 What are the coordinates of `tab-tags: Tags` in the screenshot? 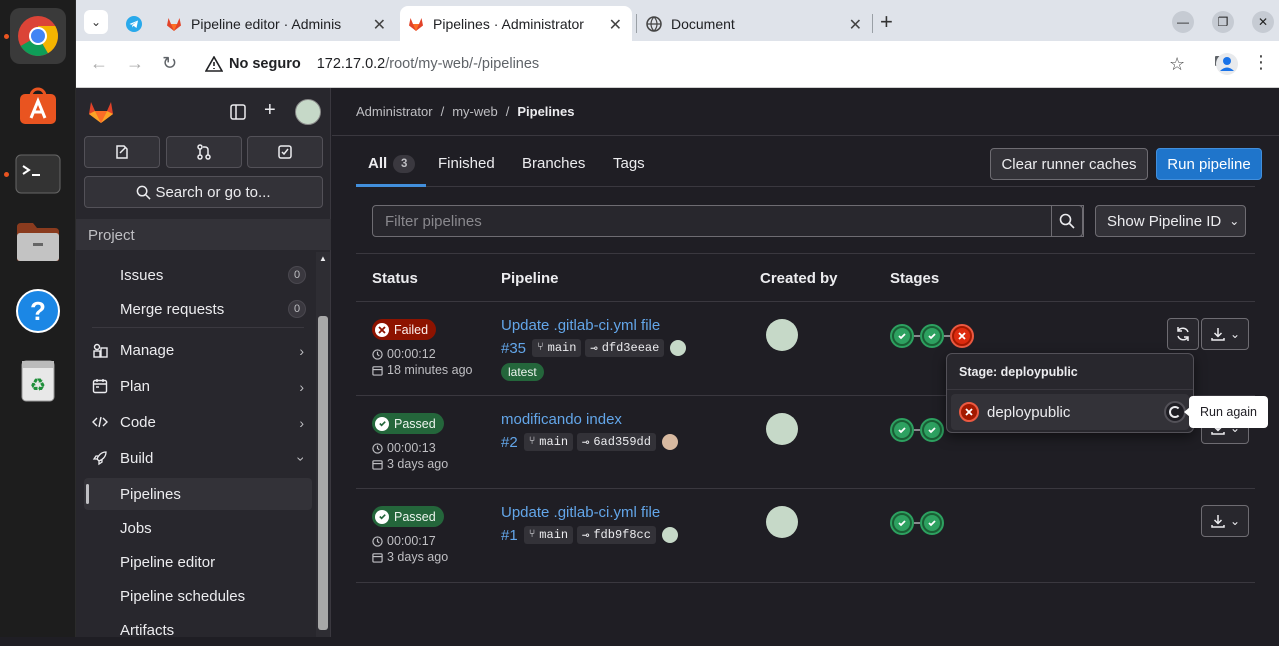 It's located at (629, 163).